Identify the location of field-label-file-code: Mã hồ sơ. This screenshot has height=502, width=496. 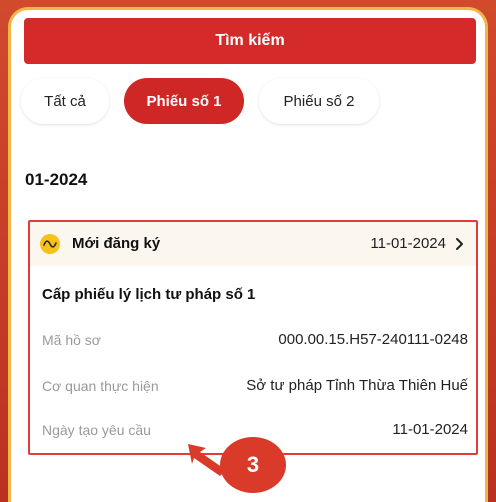
(71, 340).